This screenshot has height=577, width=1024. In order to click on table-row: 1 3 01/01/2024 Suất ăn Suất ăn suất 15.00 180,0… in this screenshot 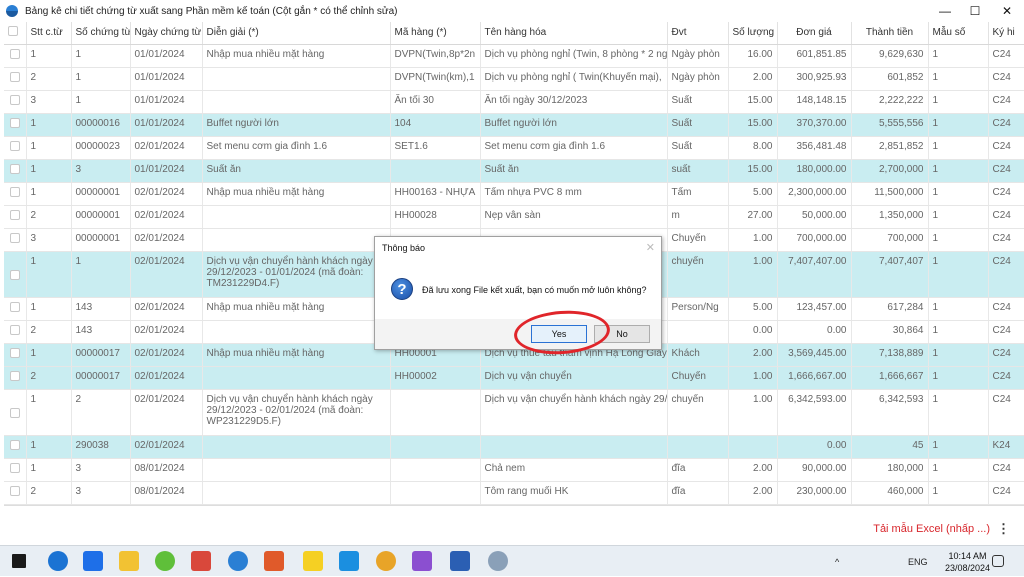, I will do `click(514, 171)`.